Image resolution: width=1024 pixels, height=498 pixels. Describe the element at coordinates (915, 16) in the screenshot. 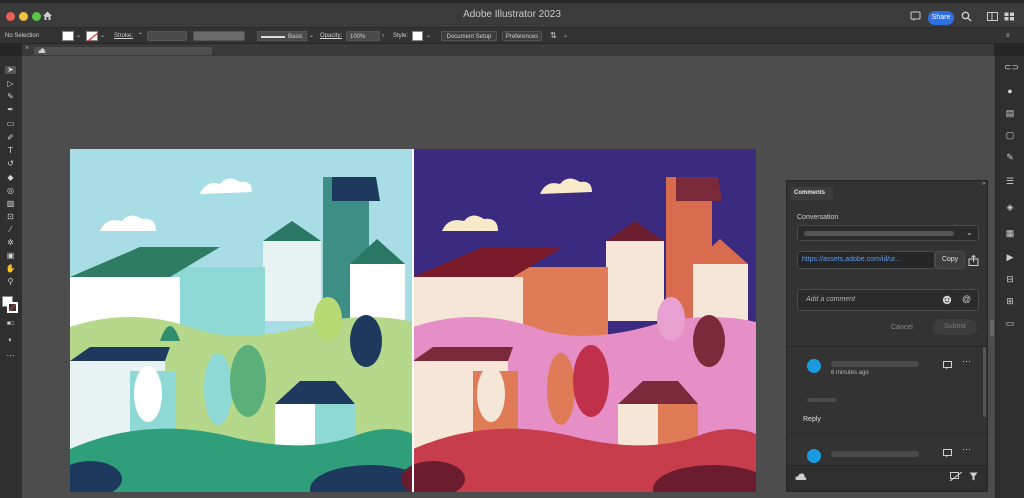

I see `comments-icon` at that location.